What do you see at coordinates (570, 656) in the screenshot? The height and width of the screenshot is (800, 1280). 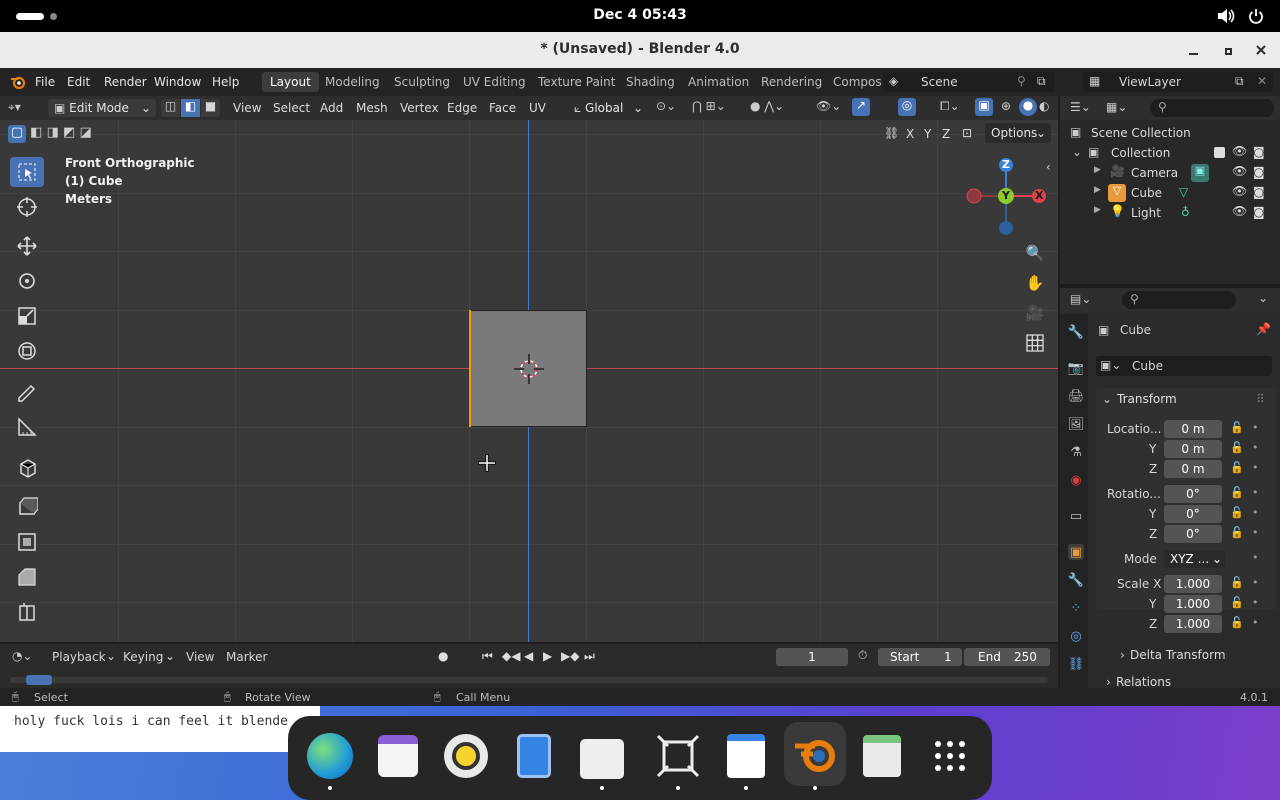 I see `next-keyframe-icon: ▶◆` at bounding box center [570, 656].